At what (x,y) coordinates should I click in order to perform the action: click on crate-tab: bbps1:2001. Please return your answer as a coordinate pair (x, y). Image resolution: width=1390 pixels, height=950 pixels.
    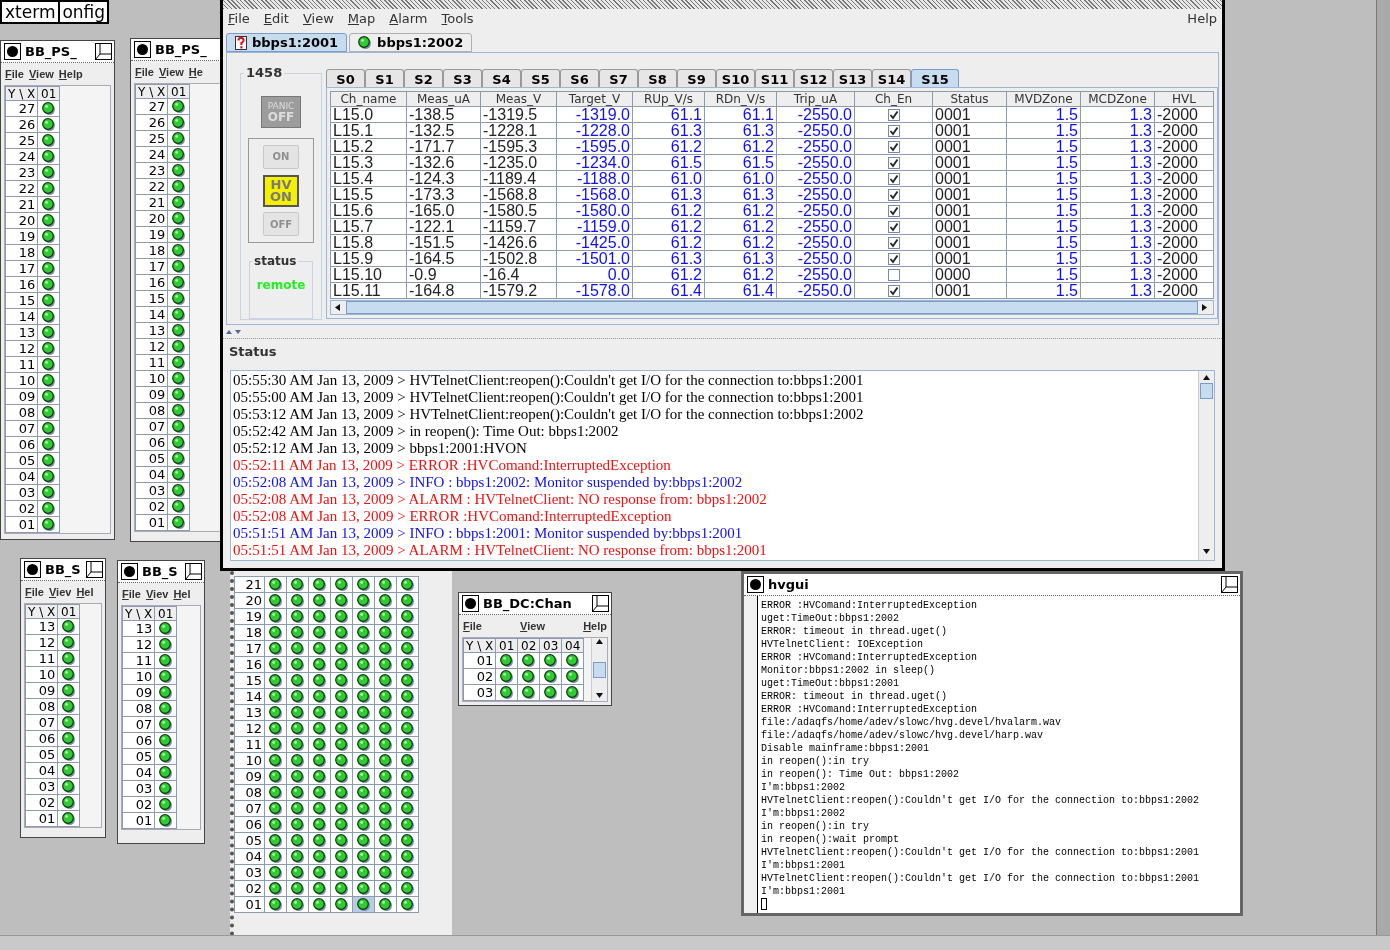
    Looking at the image, I should click on (287, 42).